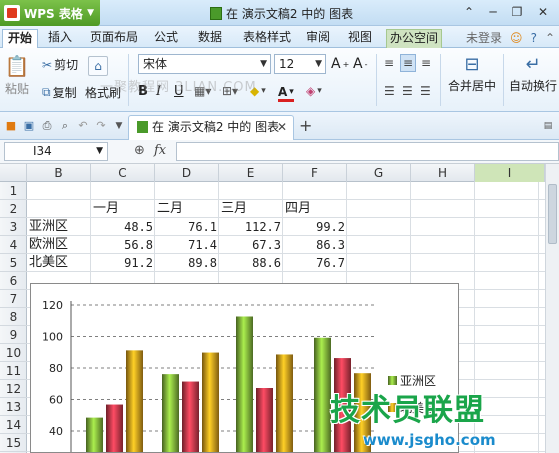 This screenshot has height=453, width=559. What do you see at coordinates (305, 125) in the screenshot?
I see `new-tab-button: +` at bounding box center [305, 125].